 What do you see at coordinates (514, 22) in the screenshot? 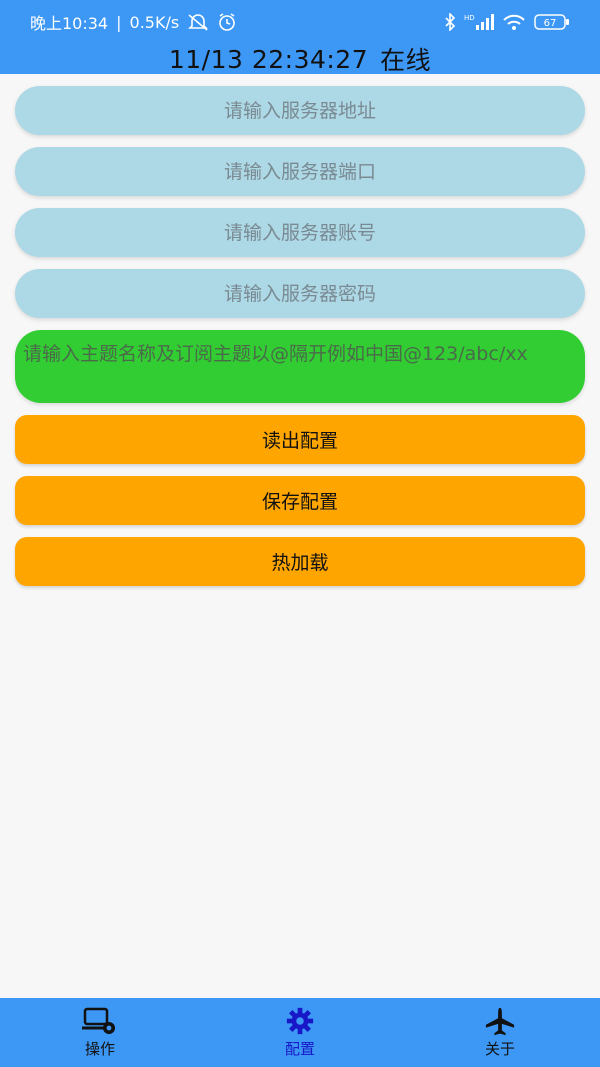
I see `wifi-icon` at bounding box center [514, 22].